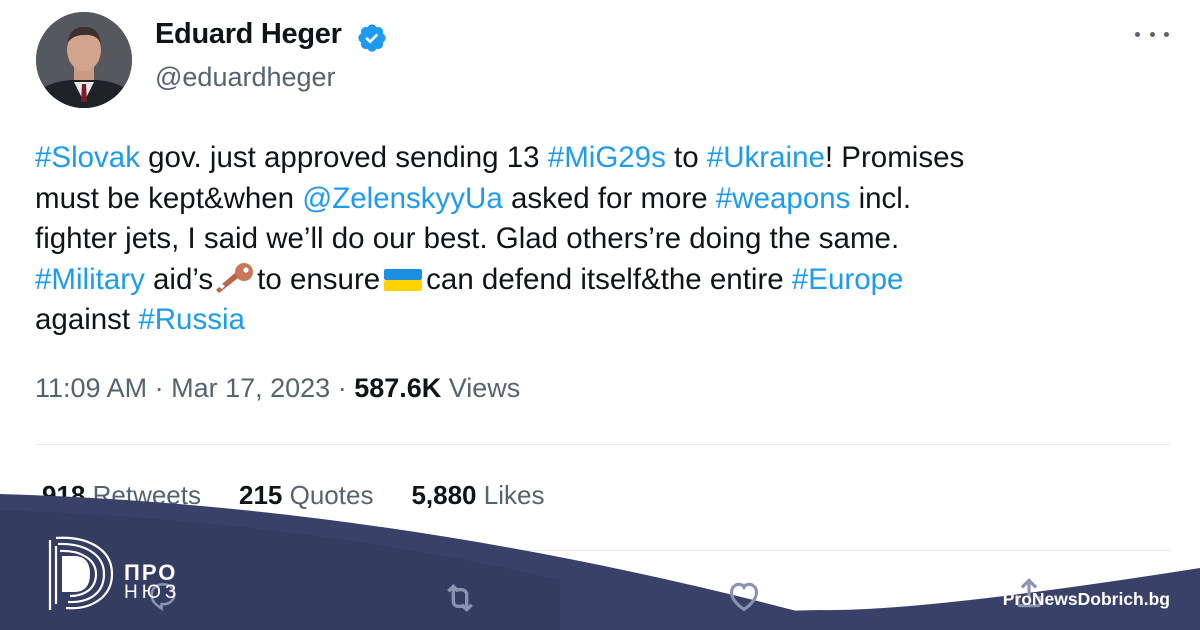  What do you see at coordinates (91, 388) in the screenshot?
I see `tweet-time: 11:09 AM` at bounding box center [91, 388].